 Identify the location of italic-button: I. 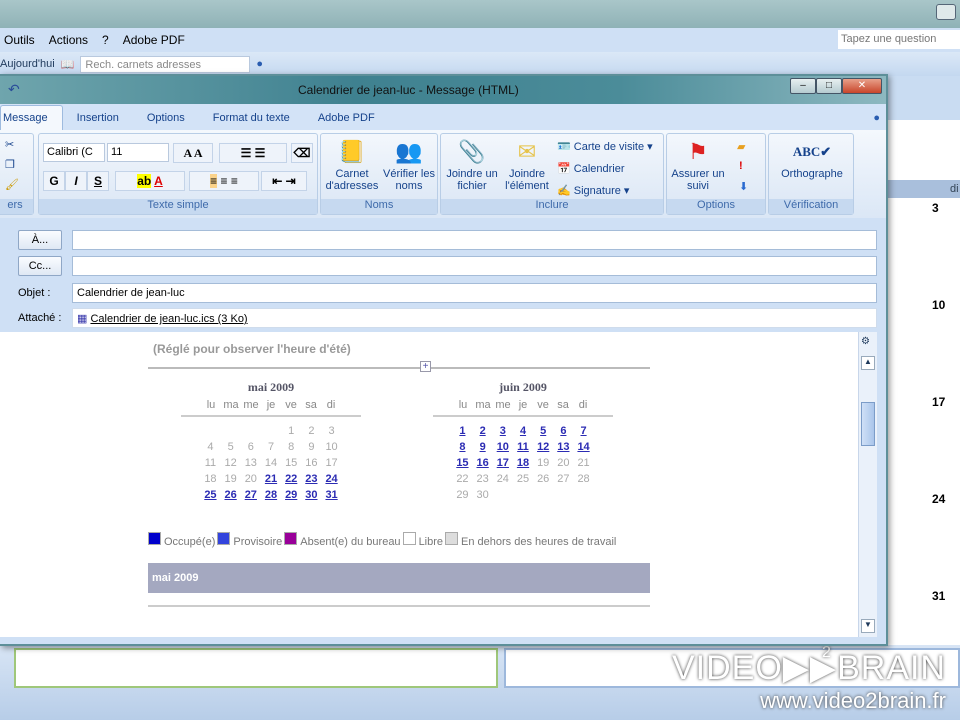
(76, 181).